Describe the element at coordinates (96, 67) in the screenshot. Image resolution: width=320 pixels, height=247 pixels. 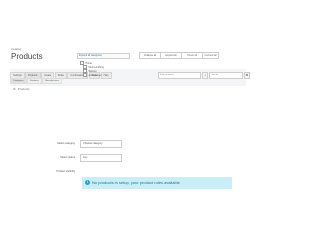
I see `tree-item-label: Men's clothing` at that location.